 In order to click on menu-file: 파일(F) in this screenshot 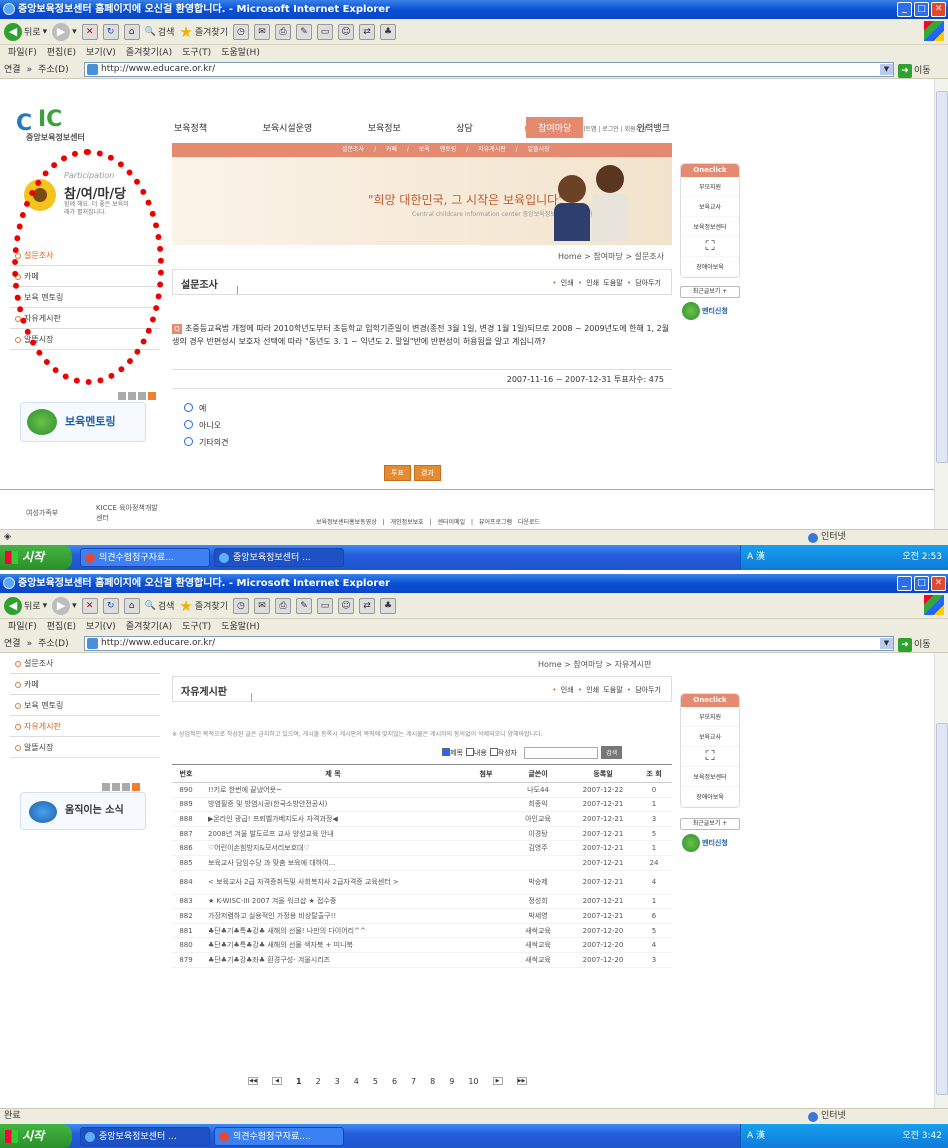, I will do `click(22, 53)`.